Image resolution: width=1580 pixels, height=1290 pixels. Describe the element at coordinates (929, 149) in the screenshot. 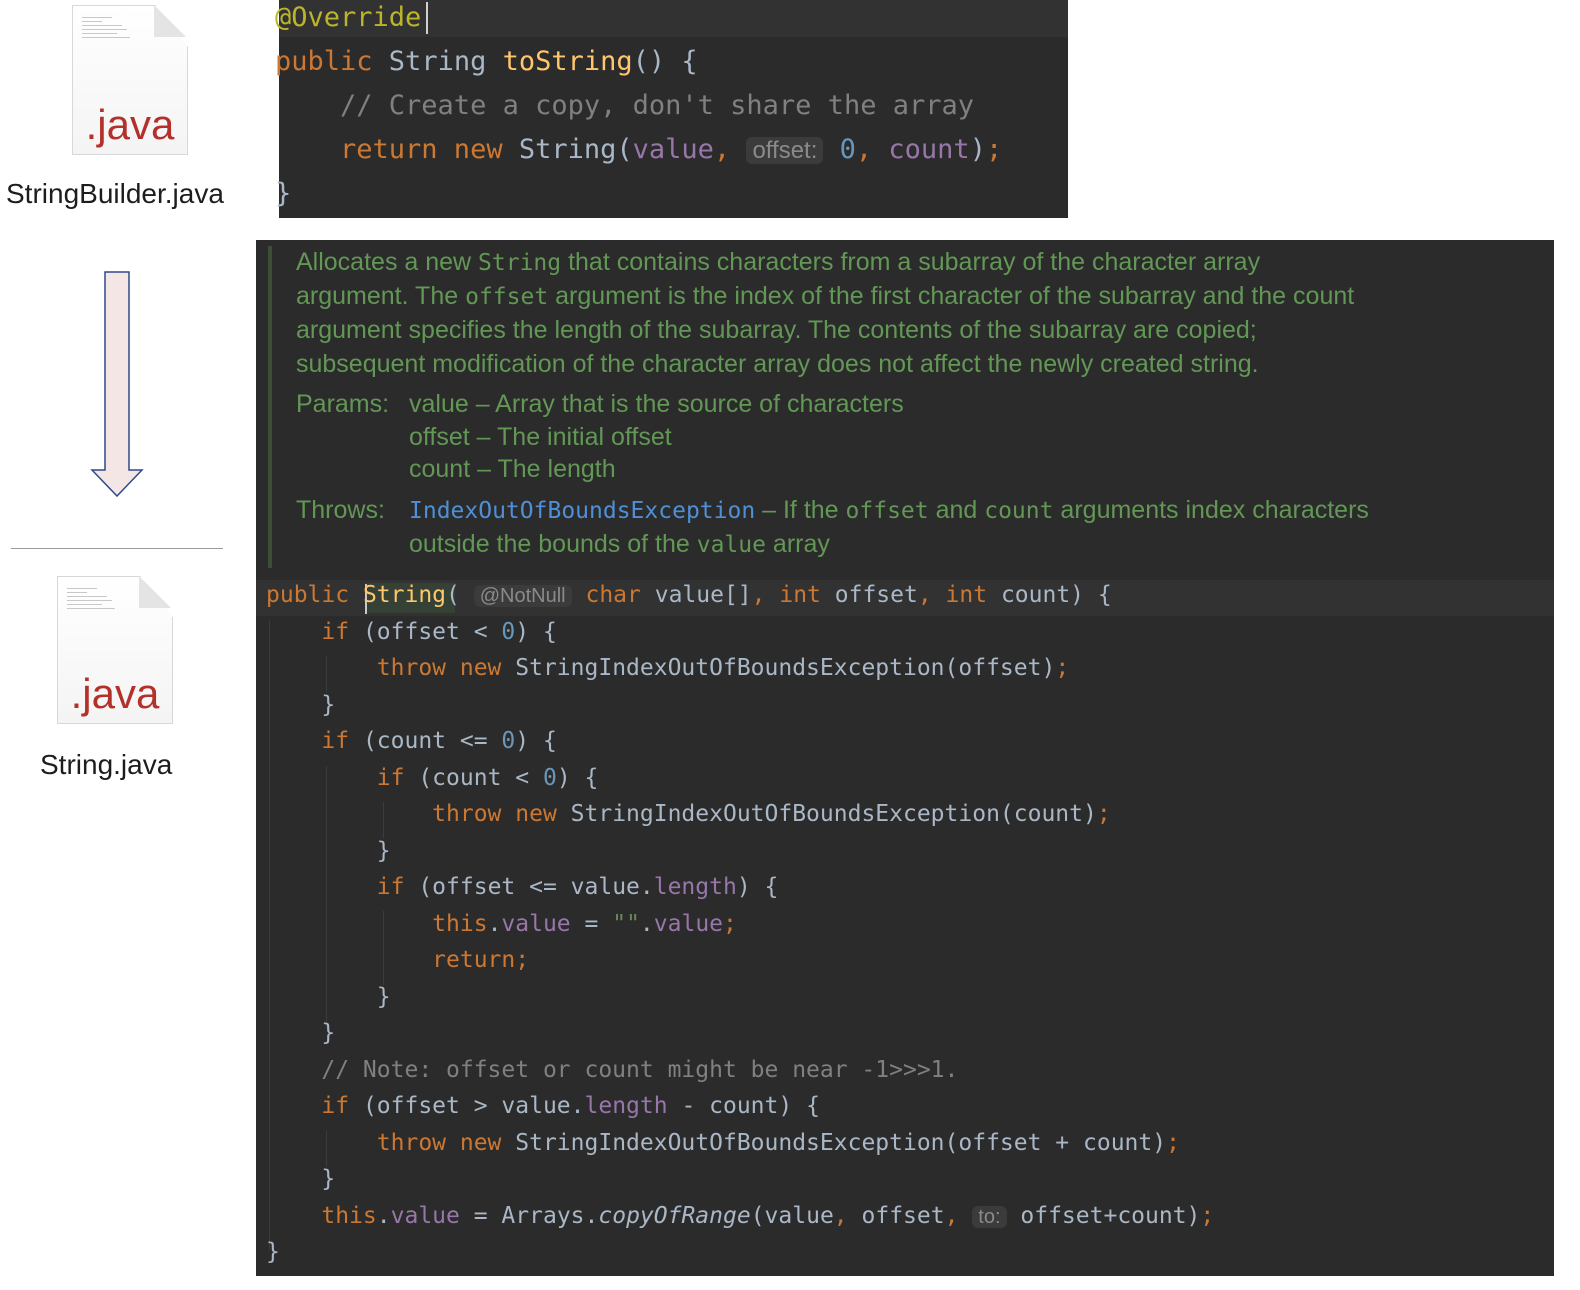

I see `code-token: count` at that location.